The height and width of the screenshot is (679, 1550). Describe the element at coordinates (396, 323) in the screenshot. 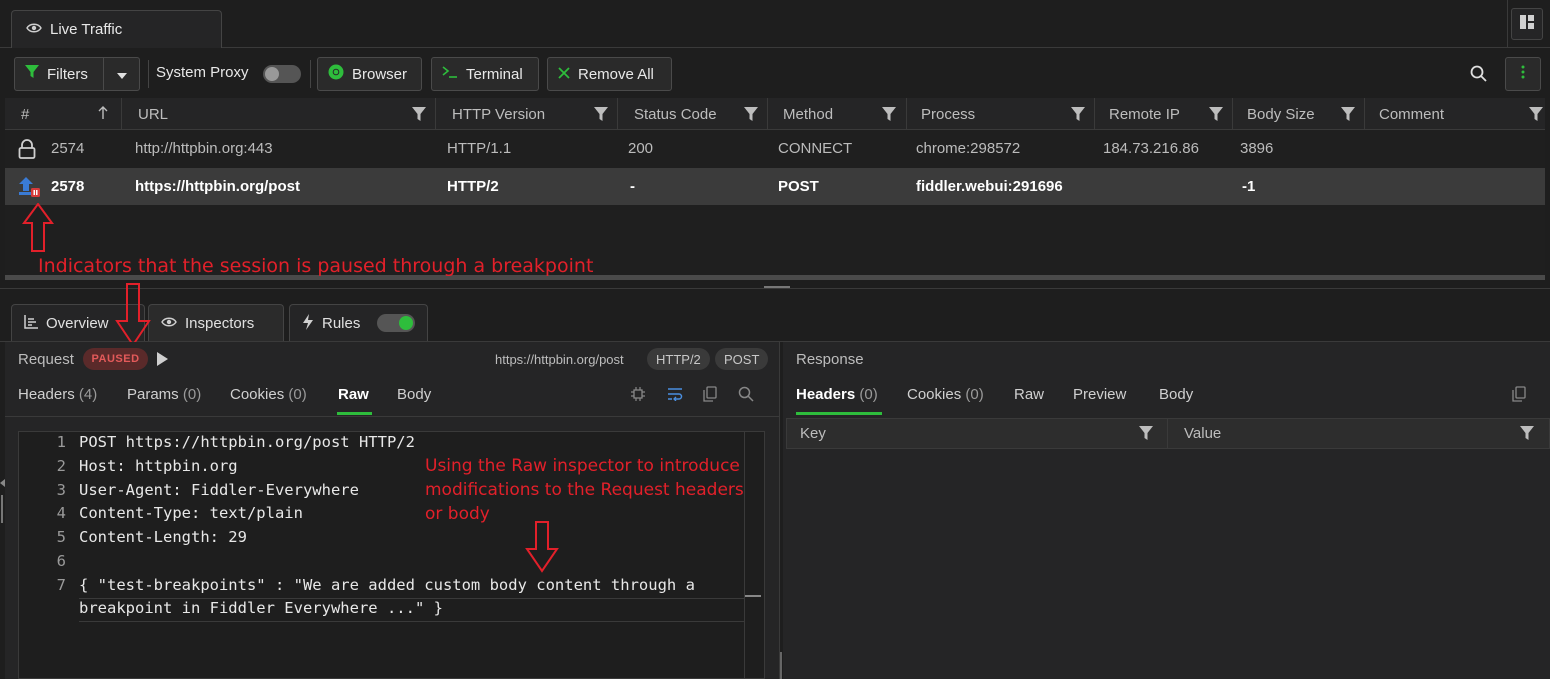

I see `rules-toggle` at that location.